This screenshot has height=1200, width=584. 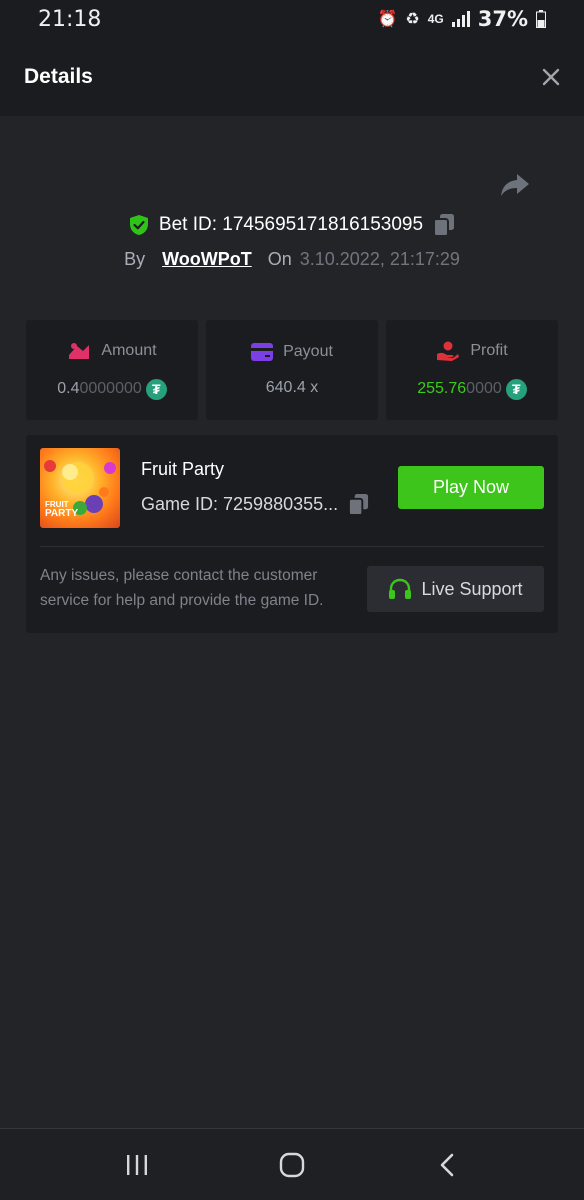 What do you see at coordinates (58, 76) in the screenshot?
I see `page-title: Details` at bounding box center [58, 76].